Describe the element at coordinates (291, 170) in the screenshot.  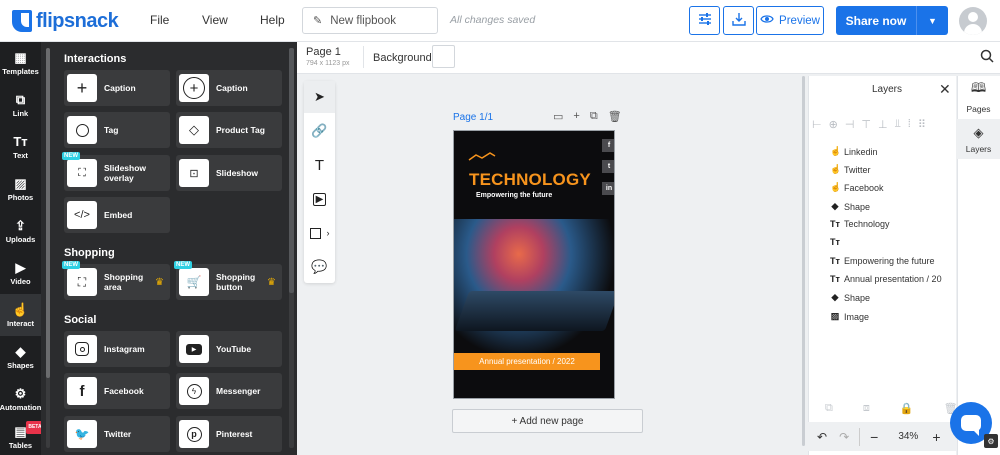
I see `panel-scrollbar-thumb` at that location.